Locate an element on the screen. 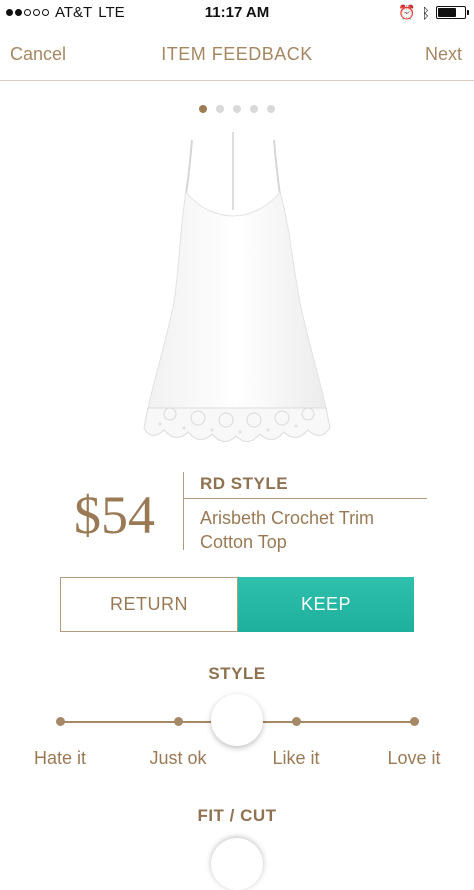 The image size is (474, 890). brand-name: RD STYLE is located at coordinates (244, 483).